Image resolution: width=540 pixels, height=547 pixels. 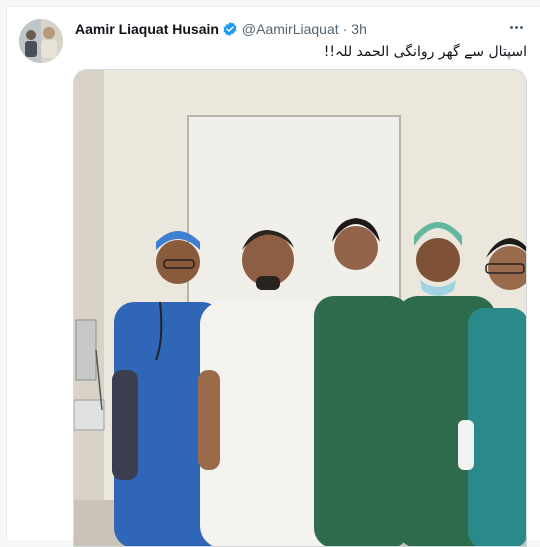 What do you see at coordinates (147, 29) in the screenshot?
I see `author-name: Aamir Liaquat Husain` at bounding box center [147, 29].